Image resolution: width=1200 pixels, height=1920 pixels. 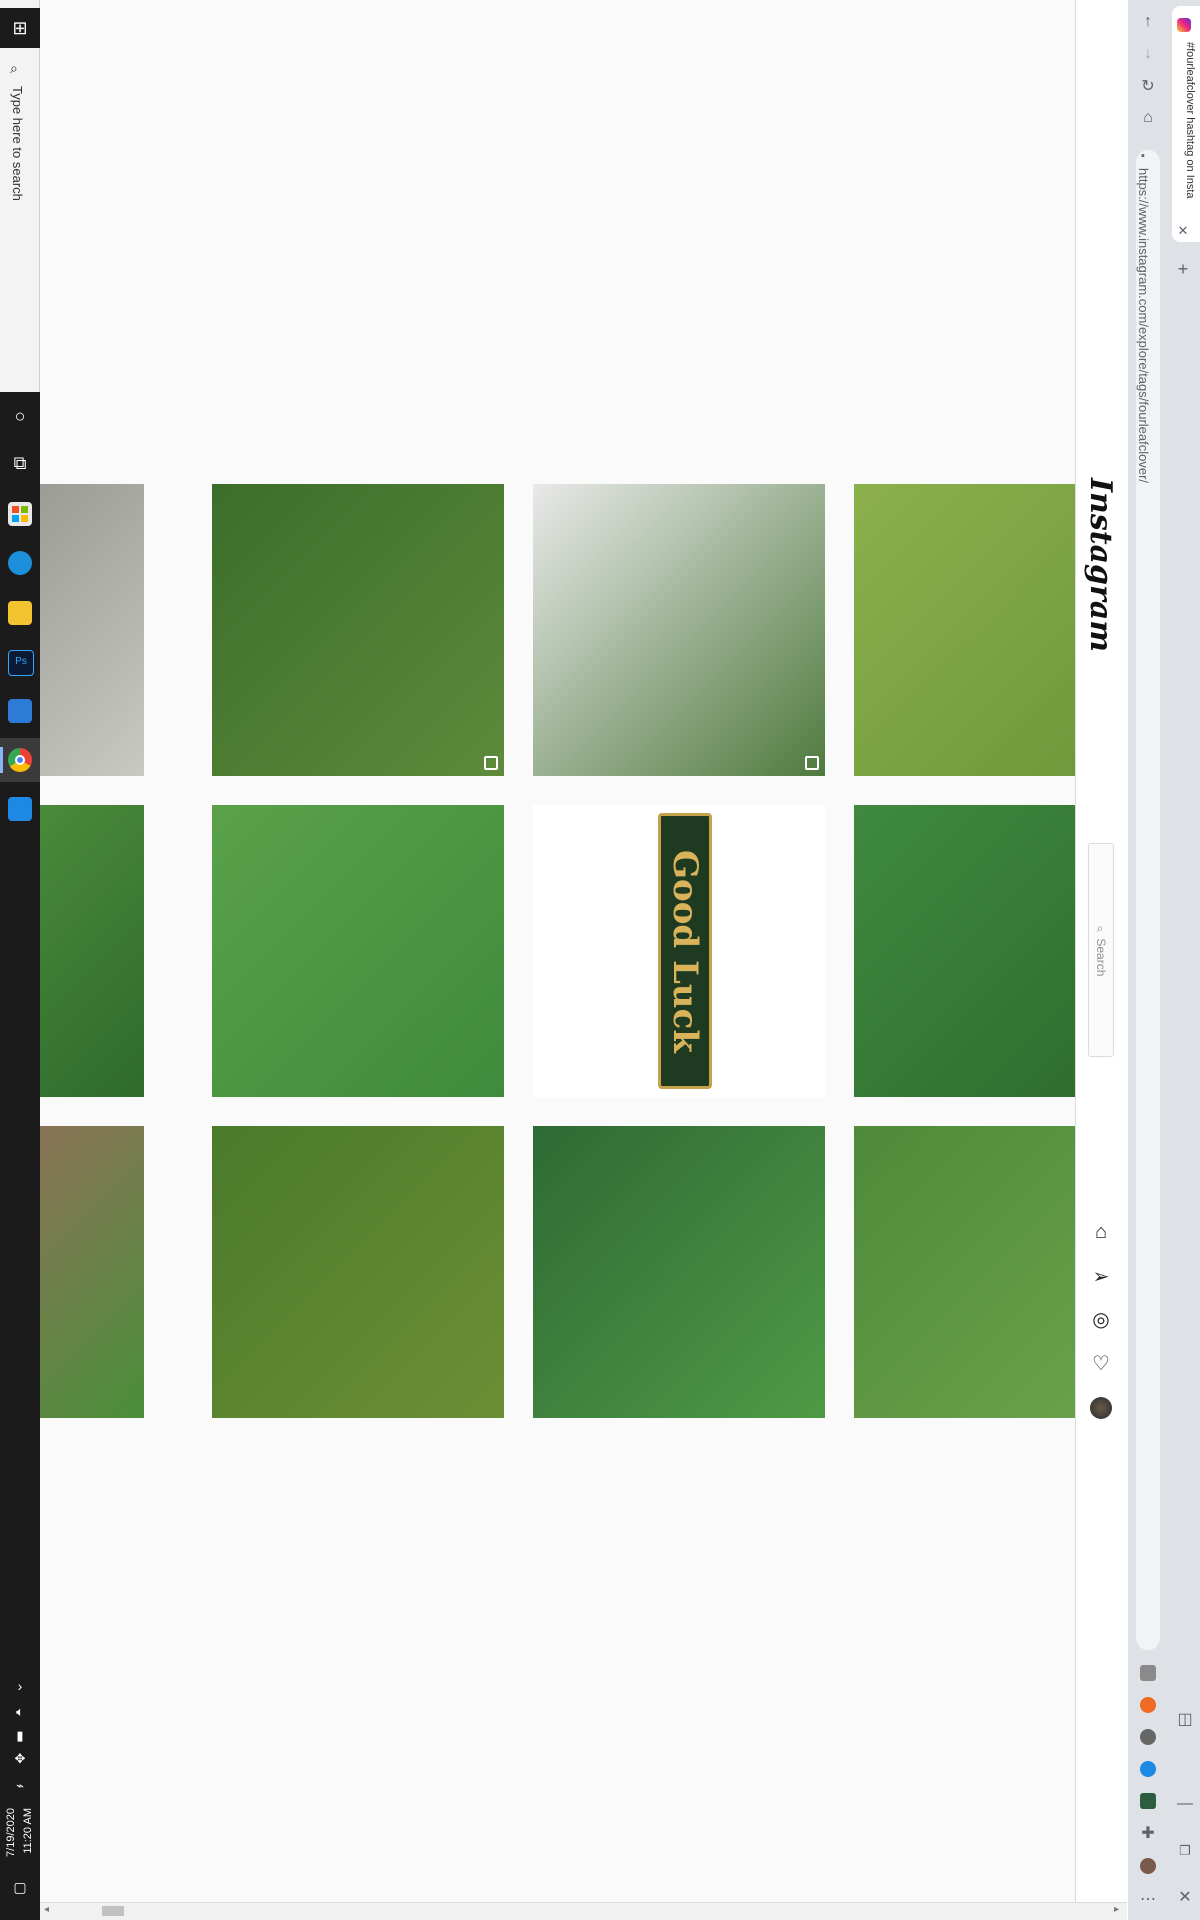 I want to click on post-boot, so click(x=92, y=1272).